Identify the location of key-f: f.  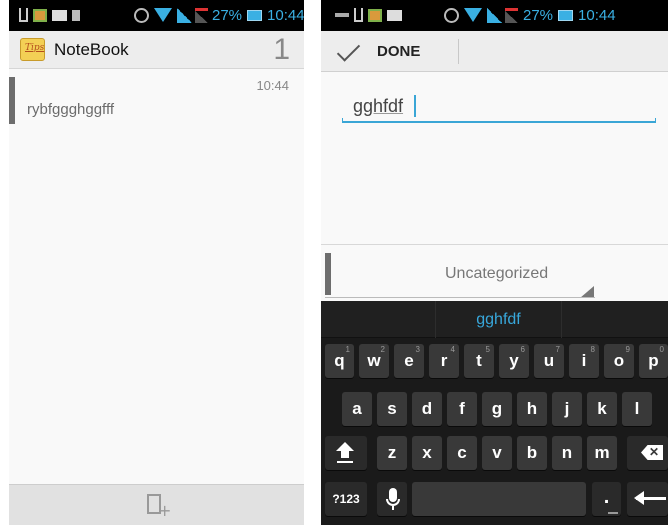
(462, 409).